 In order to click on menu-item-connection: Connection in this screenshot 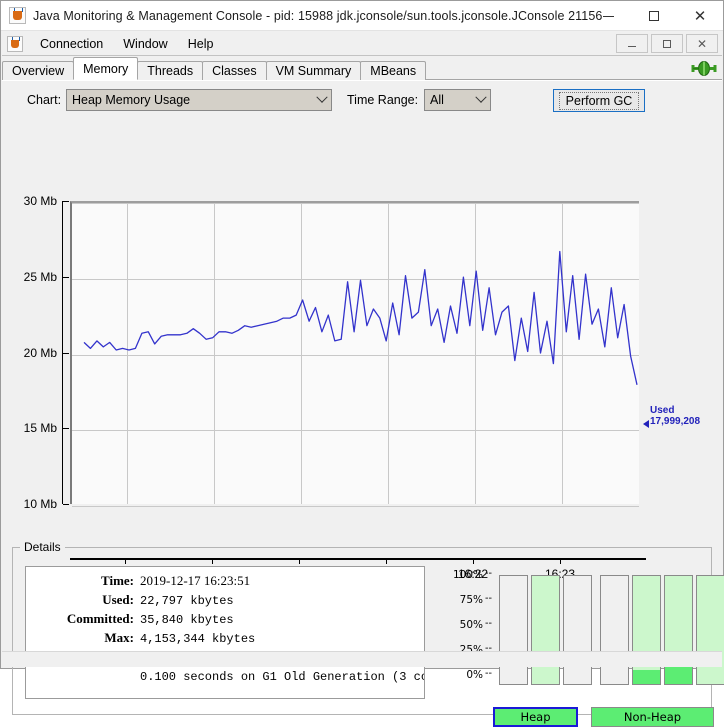, I will do `click(71, 44)`.